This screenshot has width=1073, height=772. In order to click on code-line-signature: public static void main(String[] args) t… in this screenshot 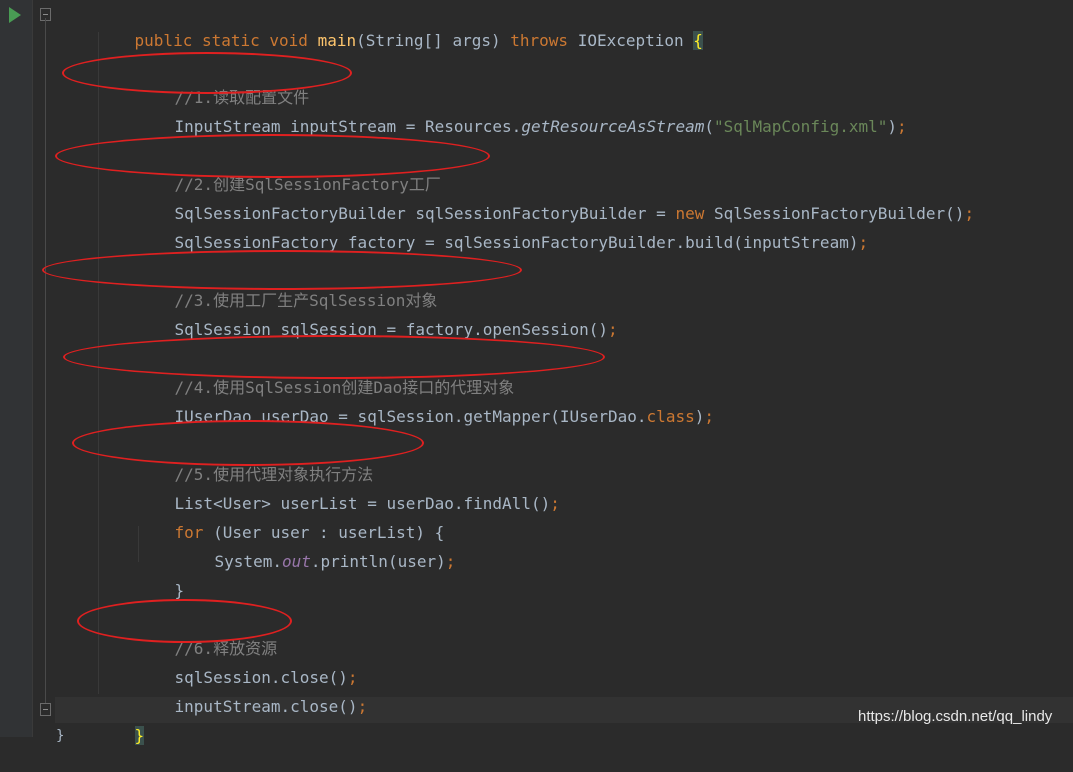, I will do `click(399, 27)`.